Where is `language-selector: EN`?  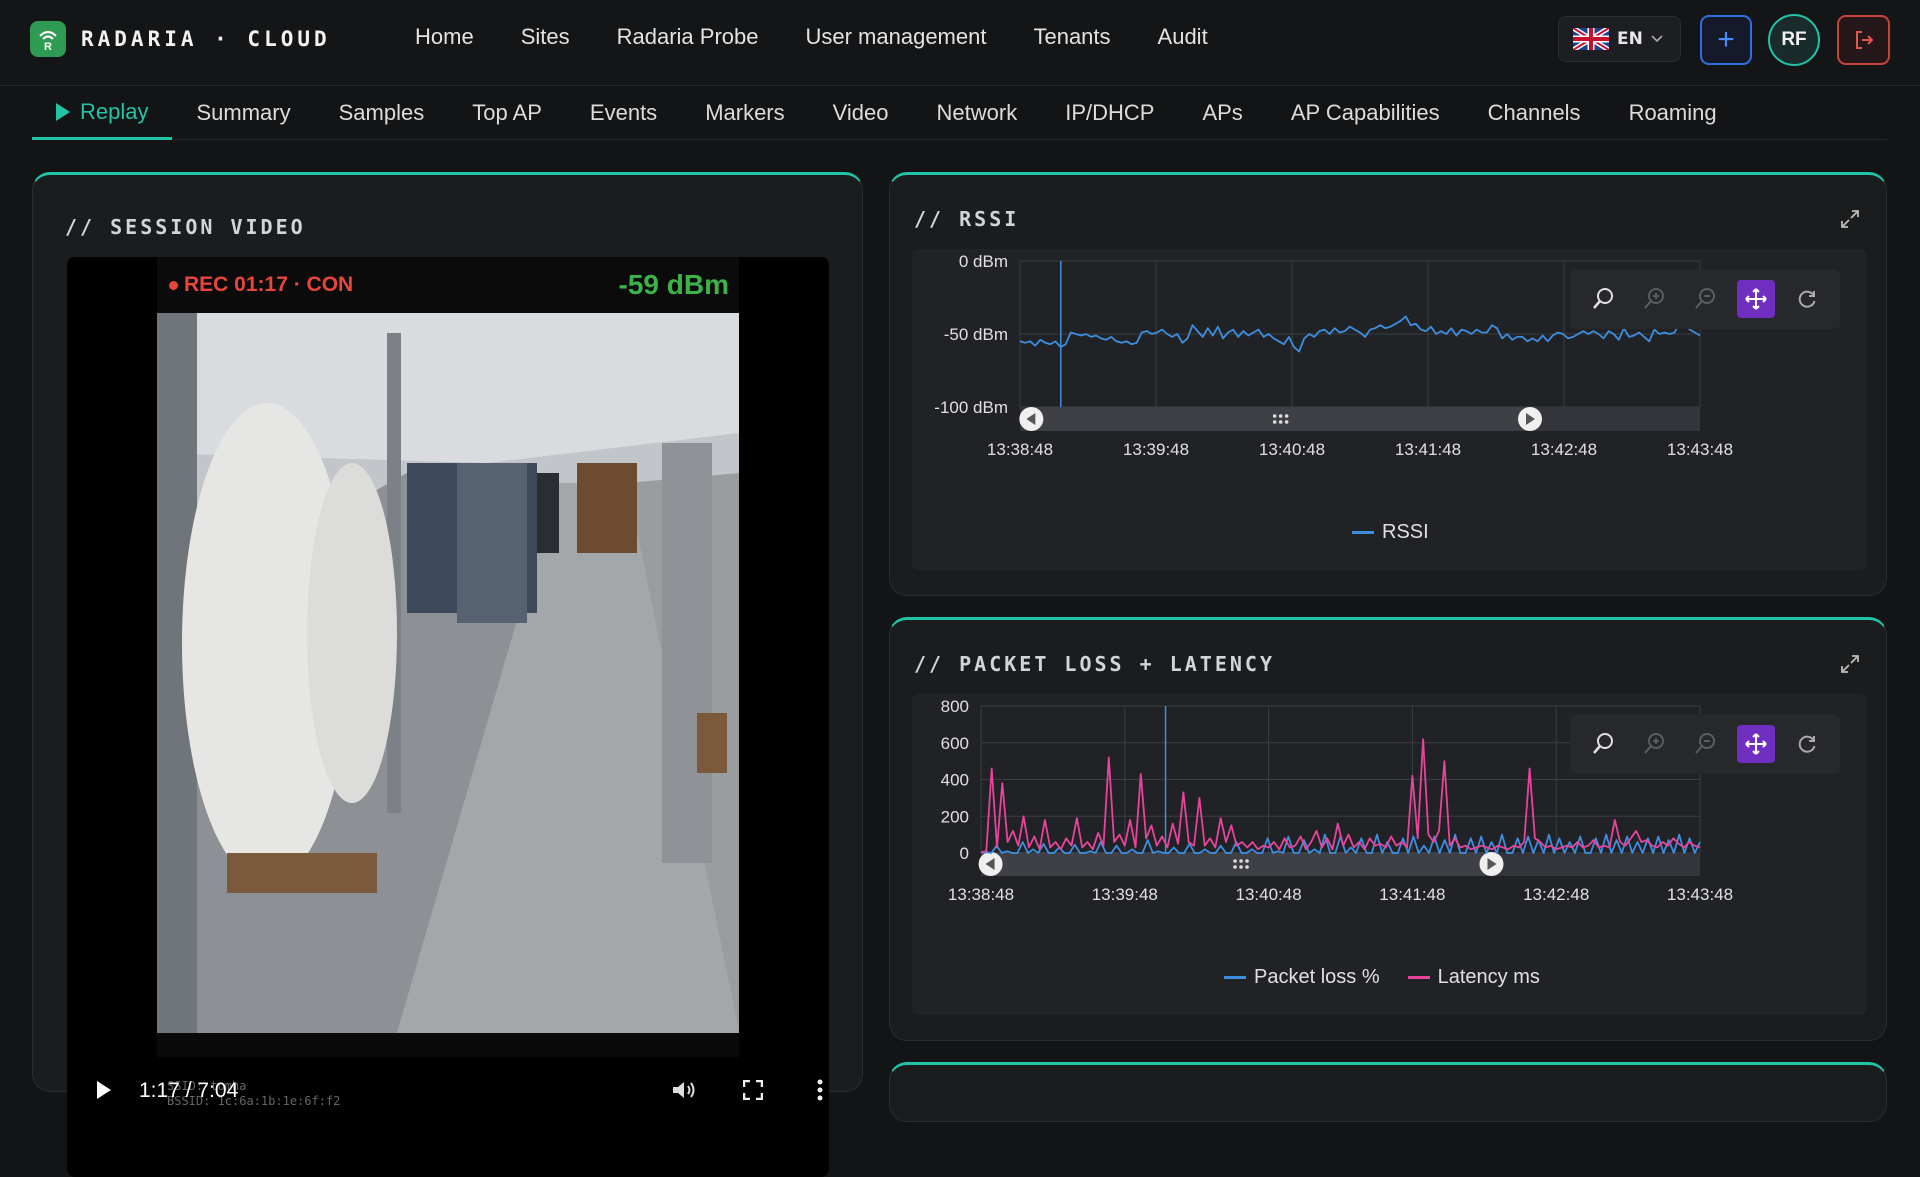
language-selector: EN is located at coordinates (1619, 39).